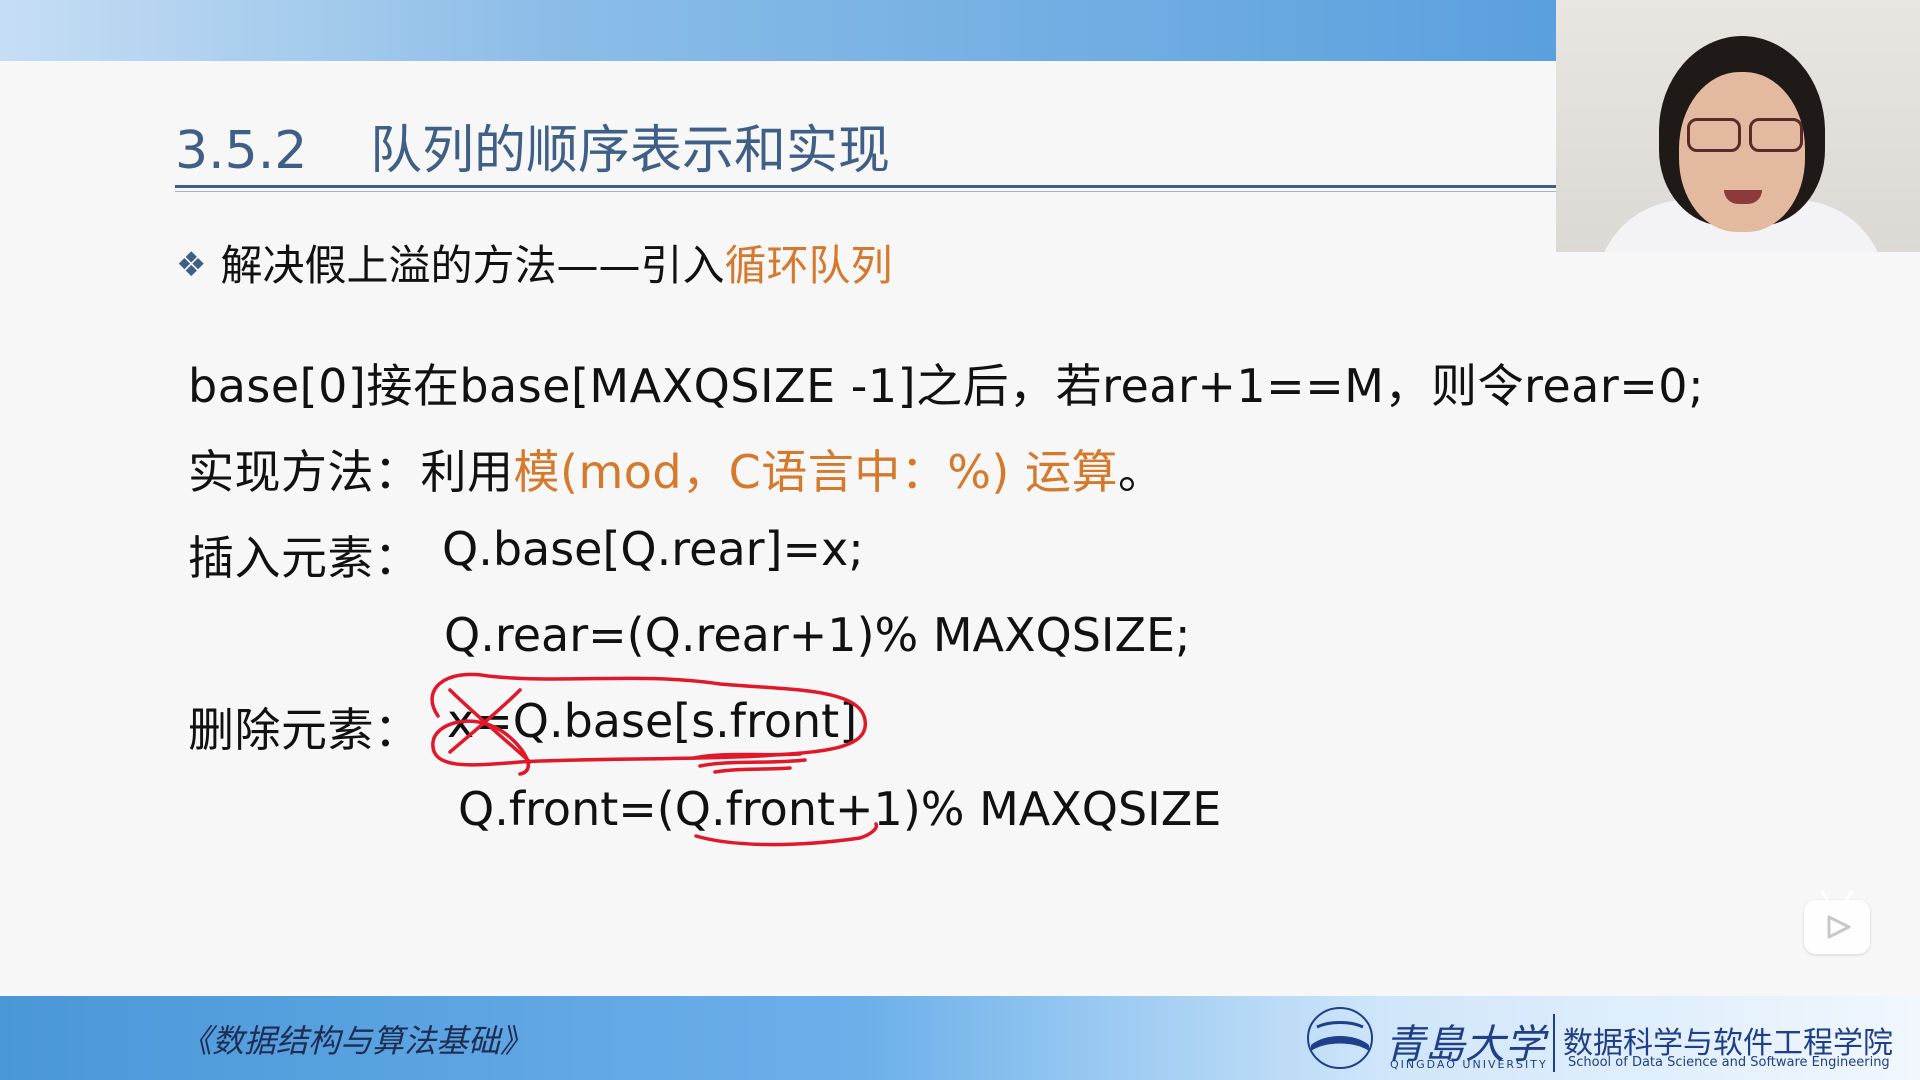 This screenshot has height=1080, width=1920. What do you see at coordinates (749, 763) in the screenshot?
I see `underline-front-annotation` at bounding box center [749, 763].